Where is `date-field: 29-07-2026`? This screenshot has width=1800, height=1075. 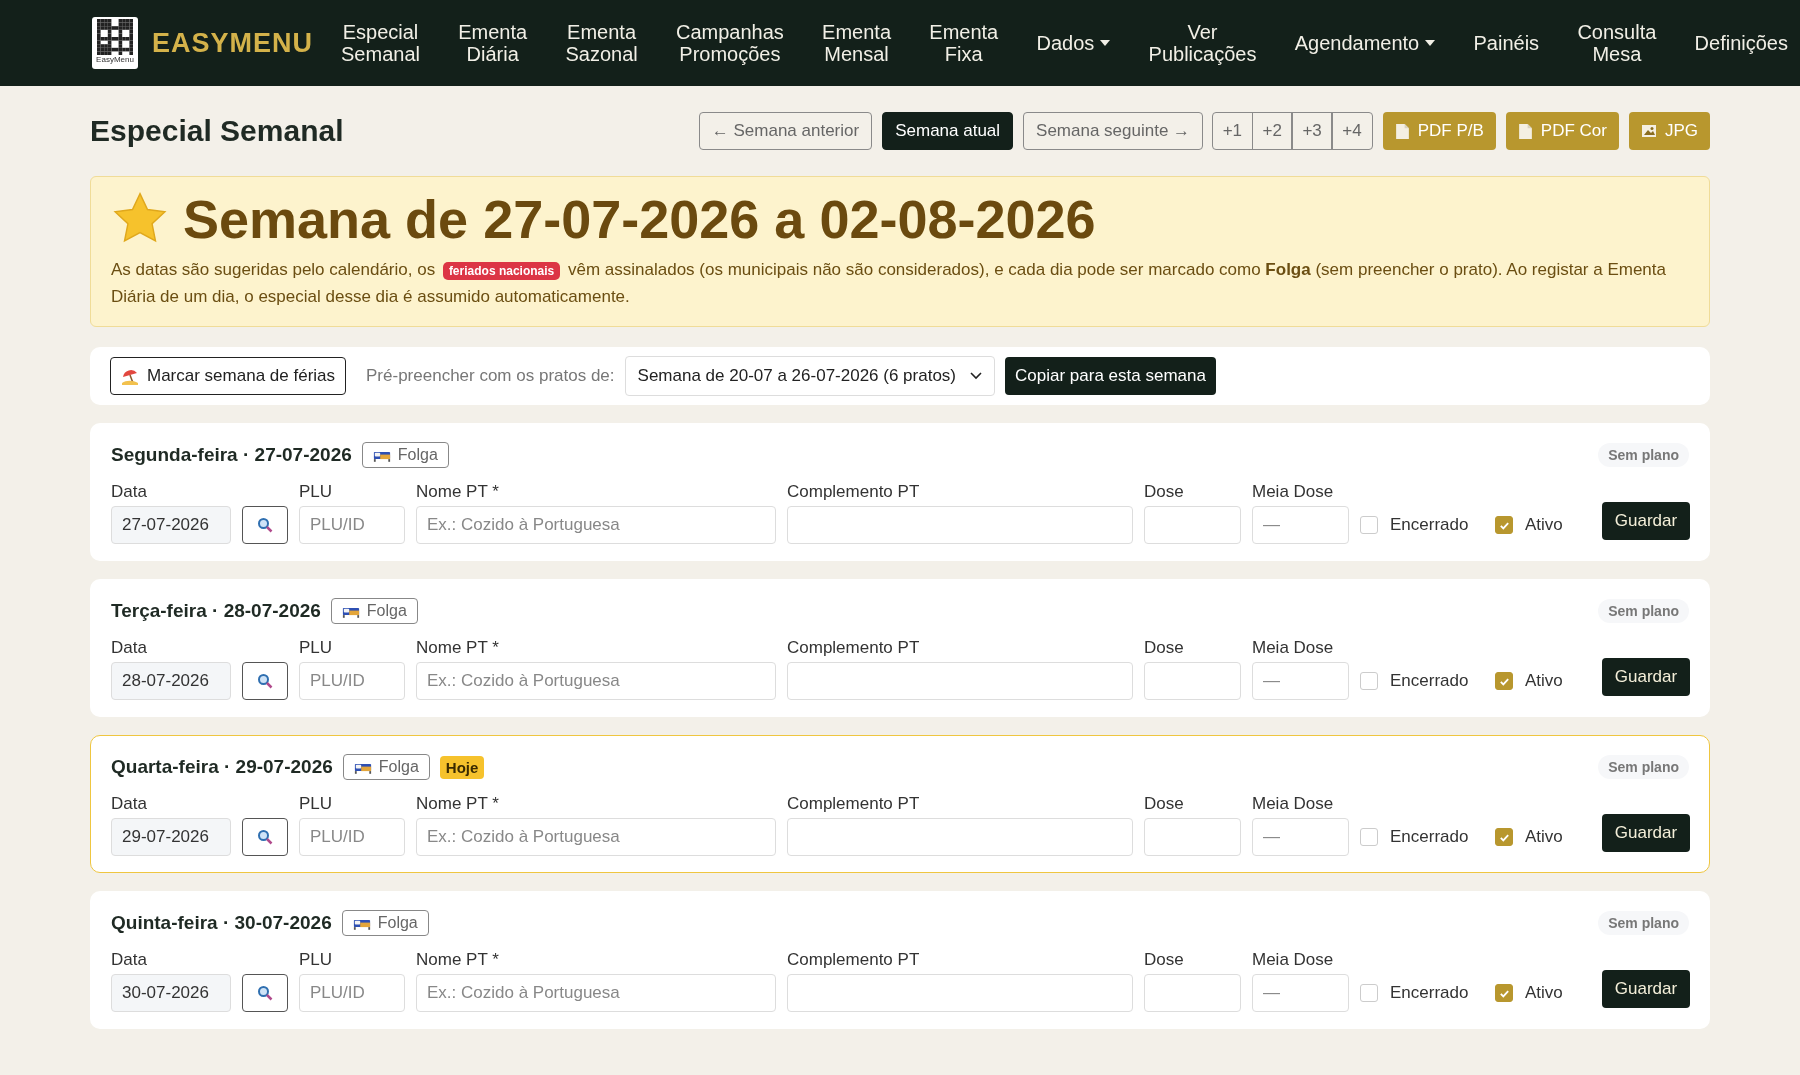
date-field: 29-07-2026 is located at coordinates (171, 837).